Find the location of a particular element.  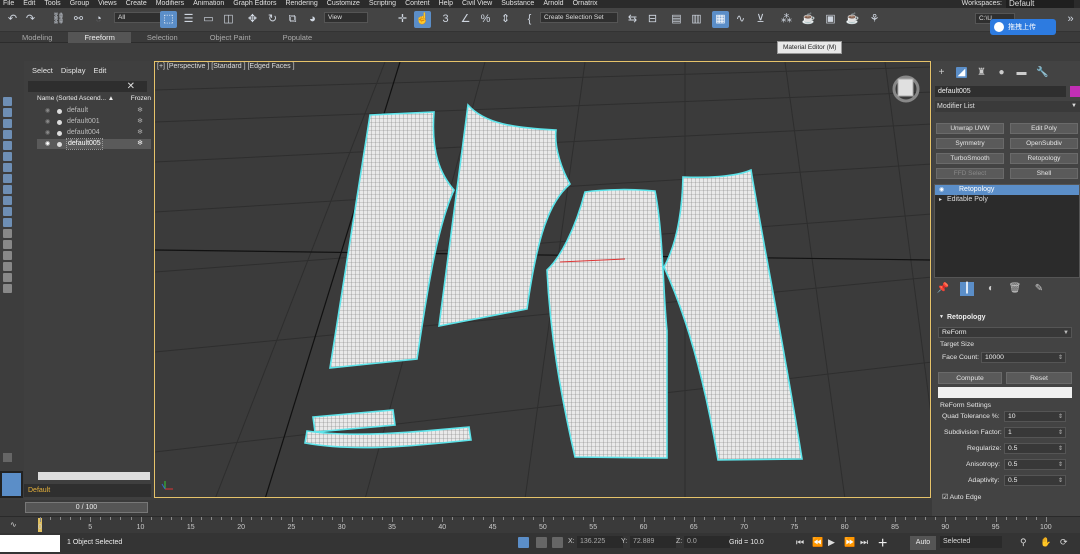

reset-button: Reset is located at coordinates (1039, 378).